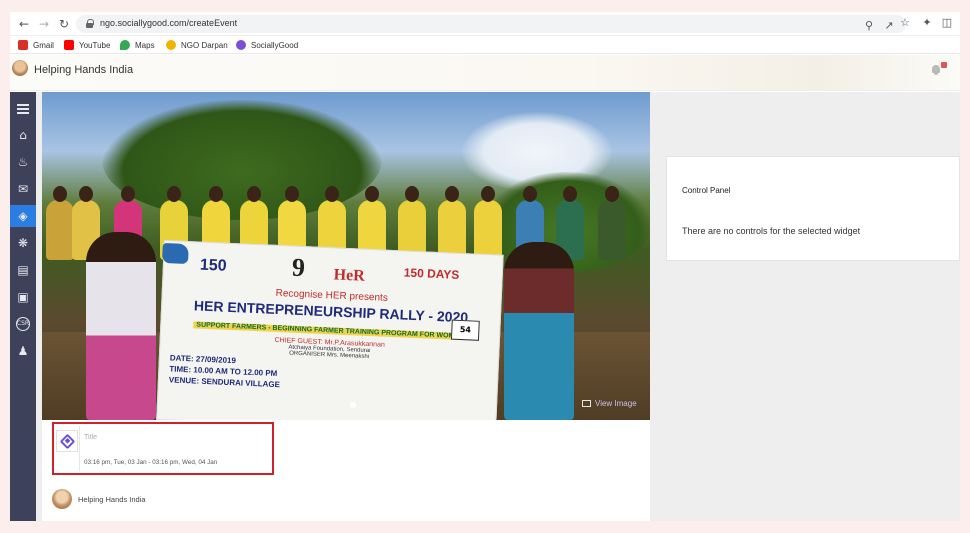 The image size is (970, 533). What do you see at coordinates (947, 23) in the screenshot?
I see `side-panel-icon: ◫` at bounding box center [947, 23].